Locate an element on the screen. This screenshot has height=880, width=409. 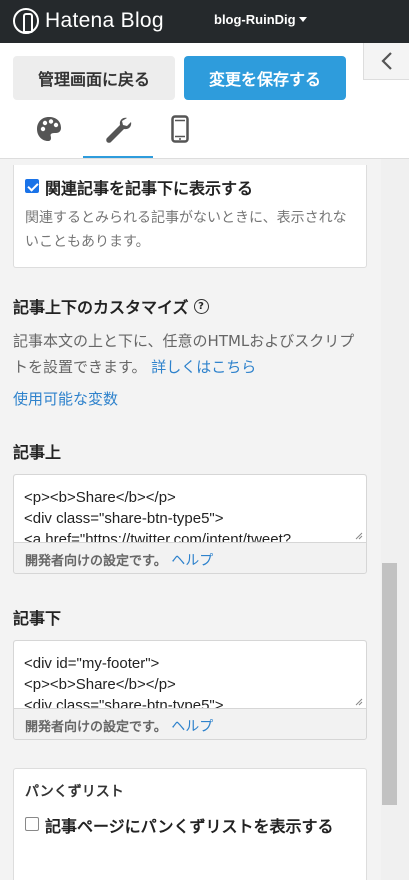
save-changes-button: 変更を保存する is located at coordinates (265, 78).